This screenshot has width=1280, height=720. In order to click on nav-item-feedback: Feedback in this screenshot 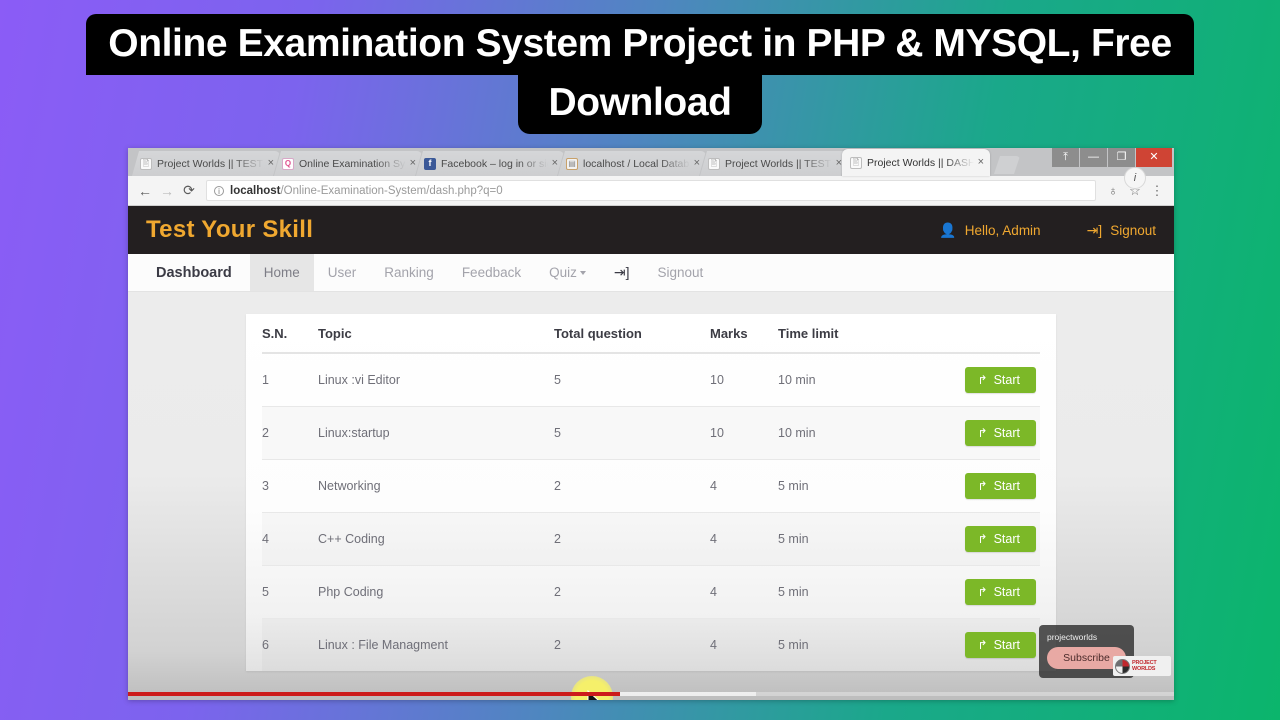, I will do `click(491, 272)`.